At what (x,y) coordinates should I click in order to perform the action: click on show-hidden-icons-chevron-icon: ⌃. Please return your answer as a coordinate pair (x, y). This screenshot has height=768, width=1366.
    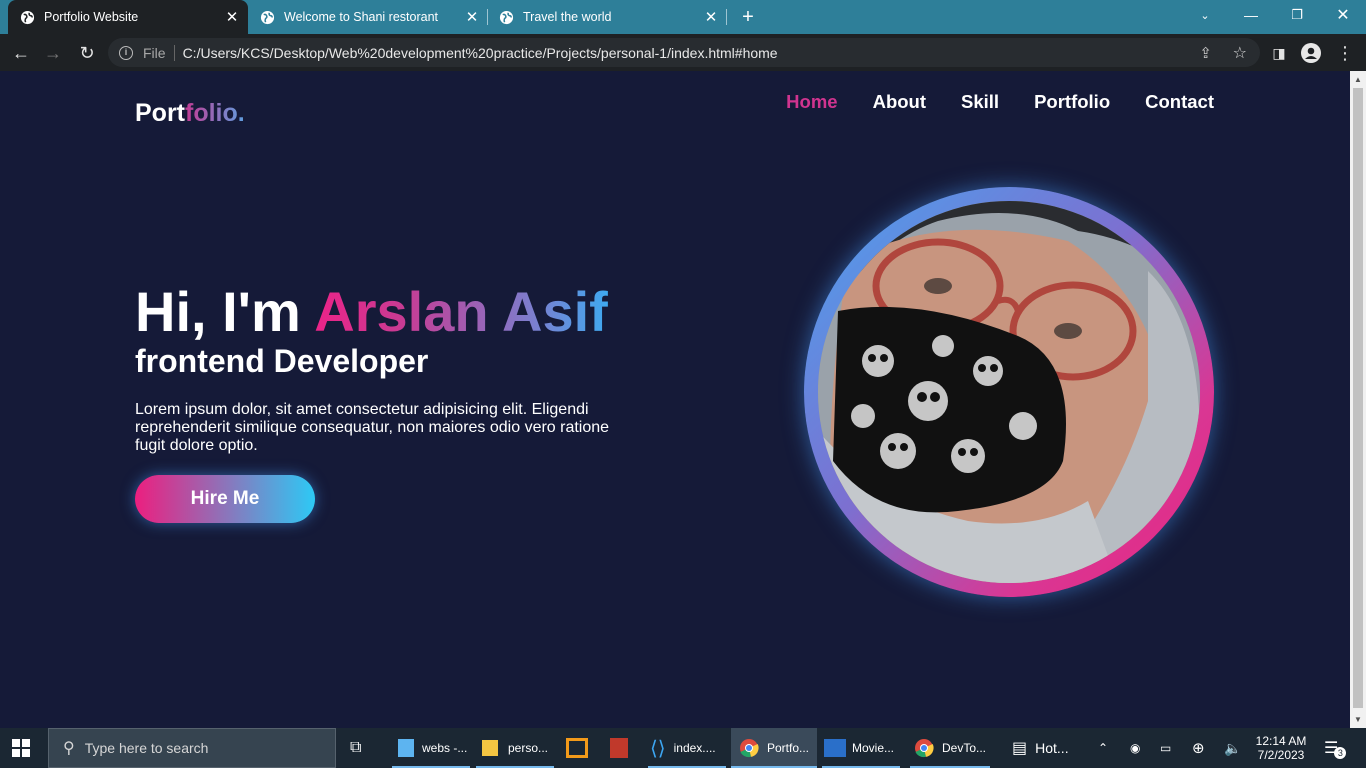
    Looking at the image, I should click on (1105, 748).